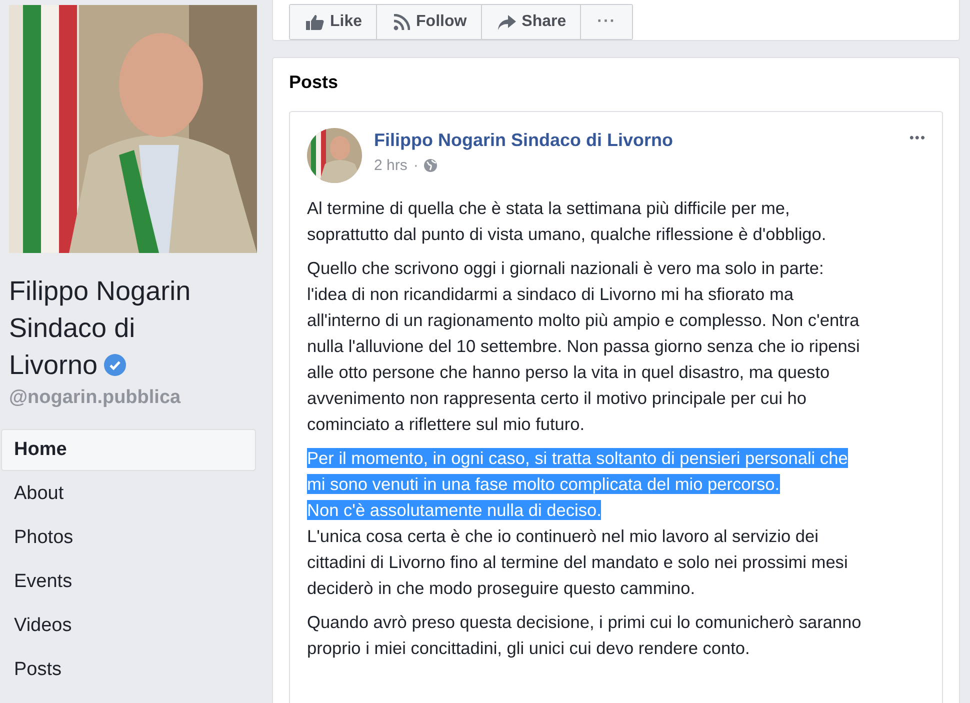 This screenshot has width=970, height=703. What do you see at coordinates (584, 635) in the screenshot?
I see `post-paragraph: Quando avrò preso questa decisione, i primi cui lo comunicherò saranno proprio i miei concittadini, gli unici cui devo rendere conto.` at bounding box center [584, 635].